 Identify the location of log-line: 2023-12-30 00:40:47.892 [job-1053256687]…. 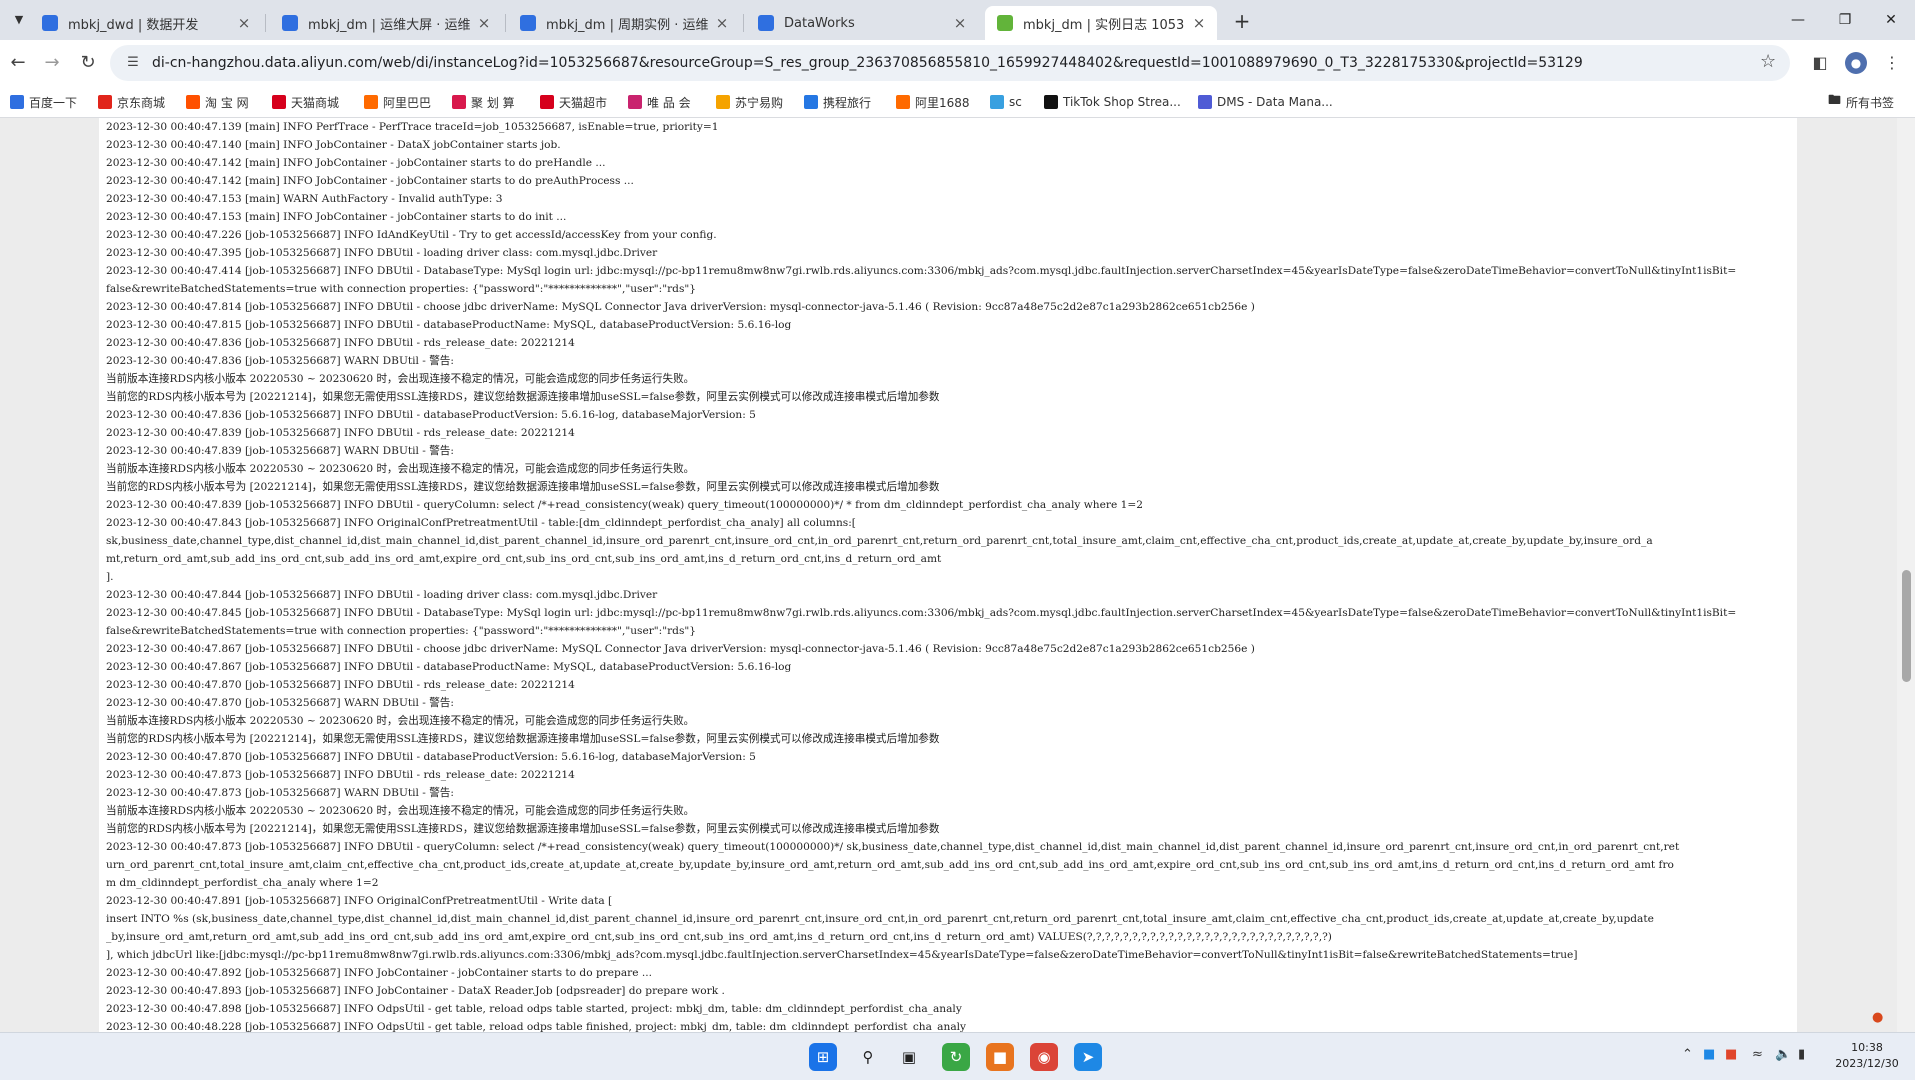
(379, 973).